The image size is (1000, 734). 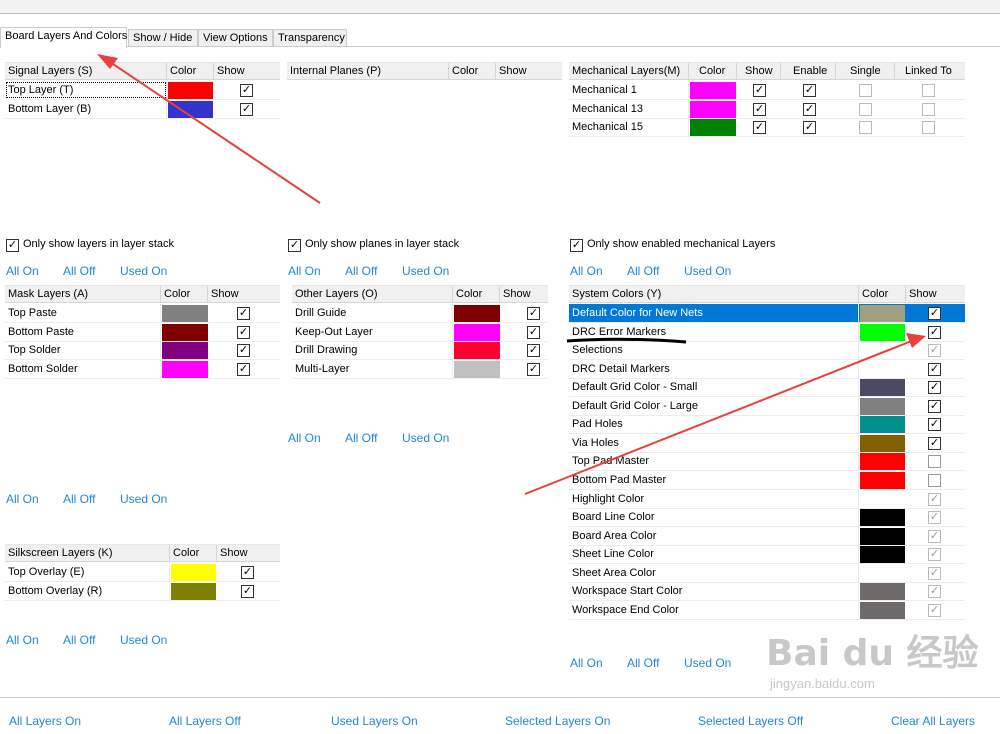 I want to click on used-layers-on-button: Used Layers On, so click(x=374, y=721).